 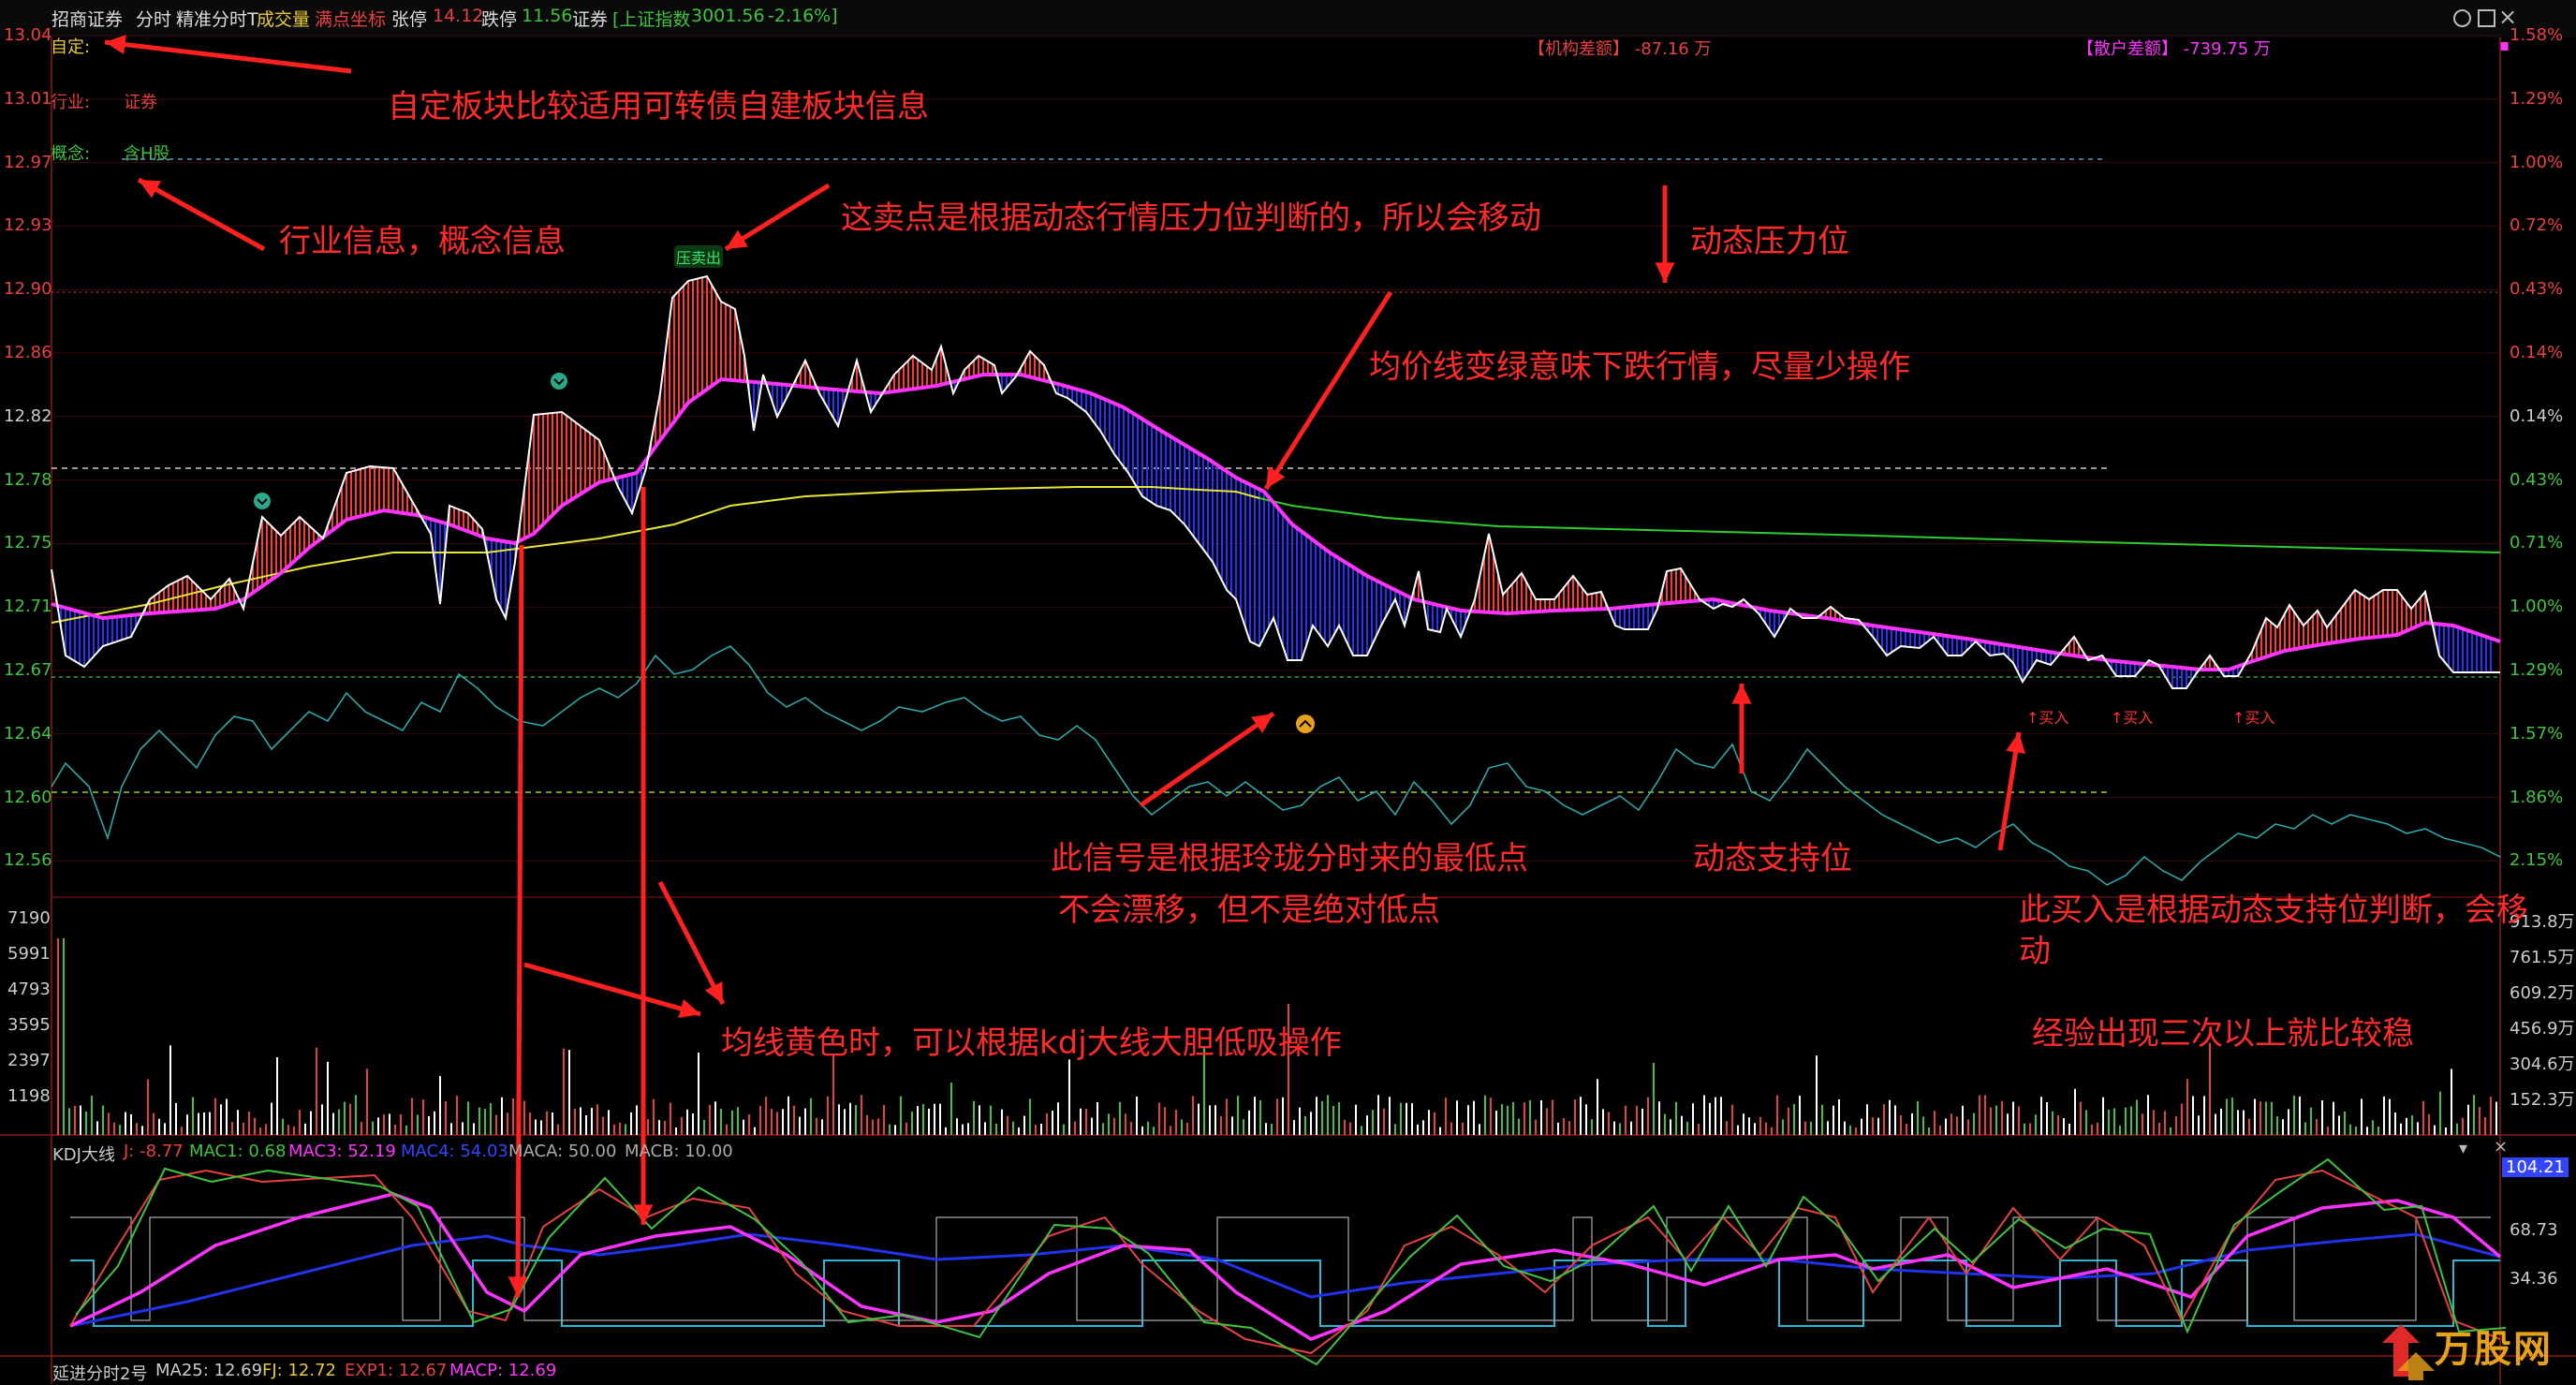 What do you see at coordinates (1741, 694) in the screenshot?
I see `arrow-support-head` at bounding box center [1741, 694].